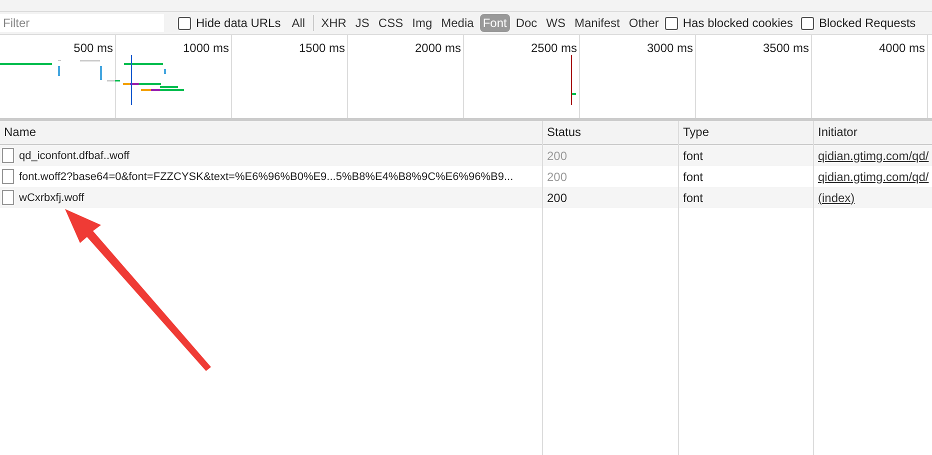 This screenshot has width=932, height=455. I want to click on column-header: Status, so click(610, 133).